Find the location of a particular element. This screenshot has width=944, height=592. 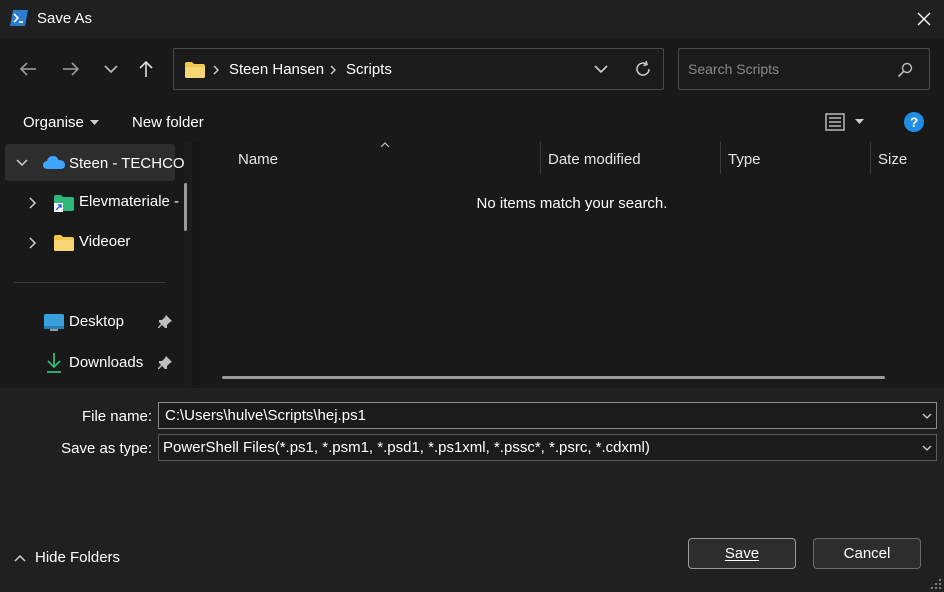

recent-locations-button is located at coordinates (111, 69).